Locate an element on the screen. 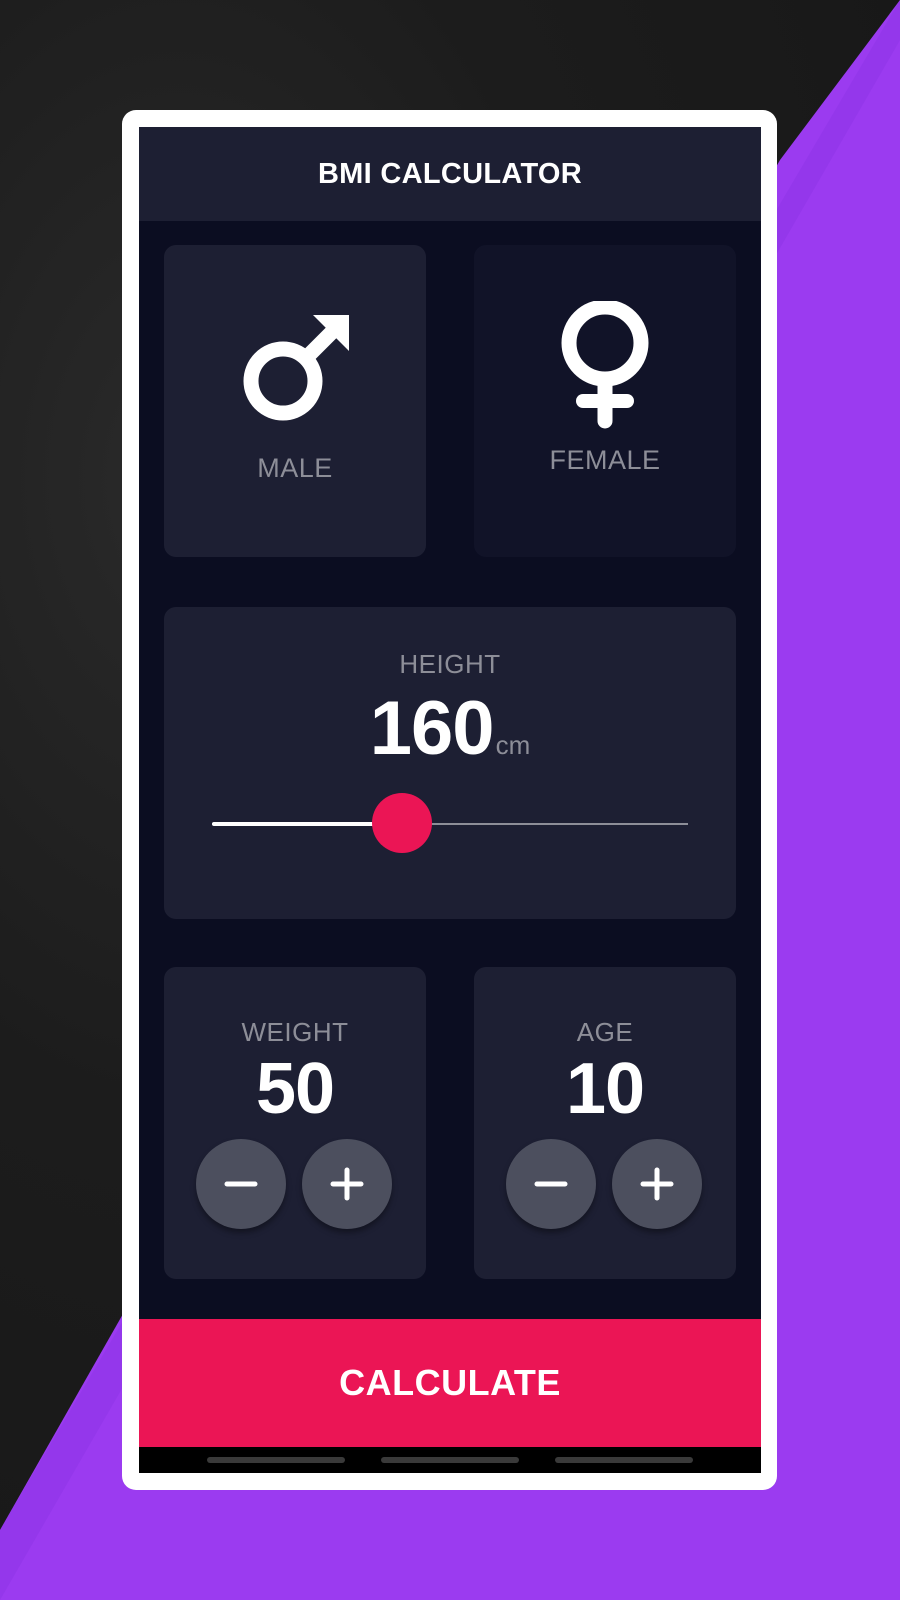 The width and height of the screenshot is (900, 1600). height-slider-thumb is located at coordinates (402, 823).